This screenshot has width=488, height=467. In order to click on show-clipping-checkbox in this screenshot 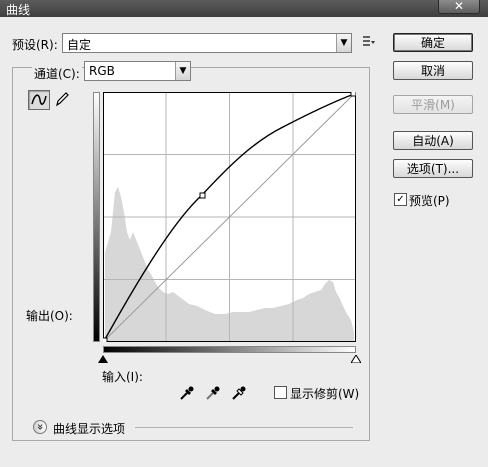, I will do `click(280, 392)`.